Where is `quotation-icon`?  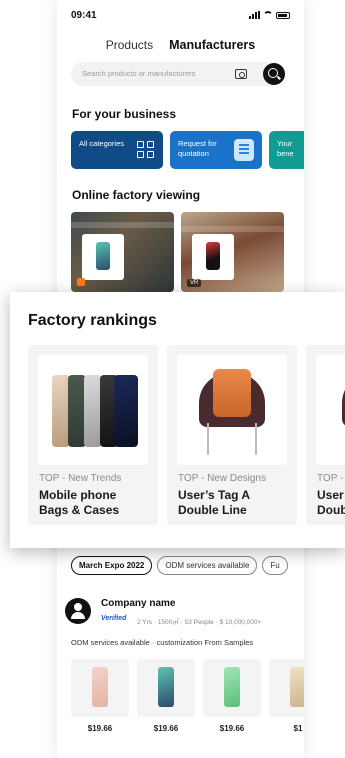 quotation-icon is located at coordinates (244, 150).